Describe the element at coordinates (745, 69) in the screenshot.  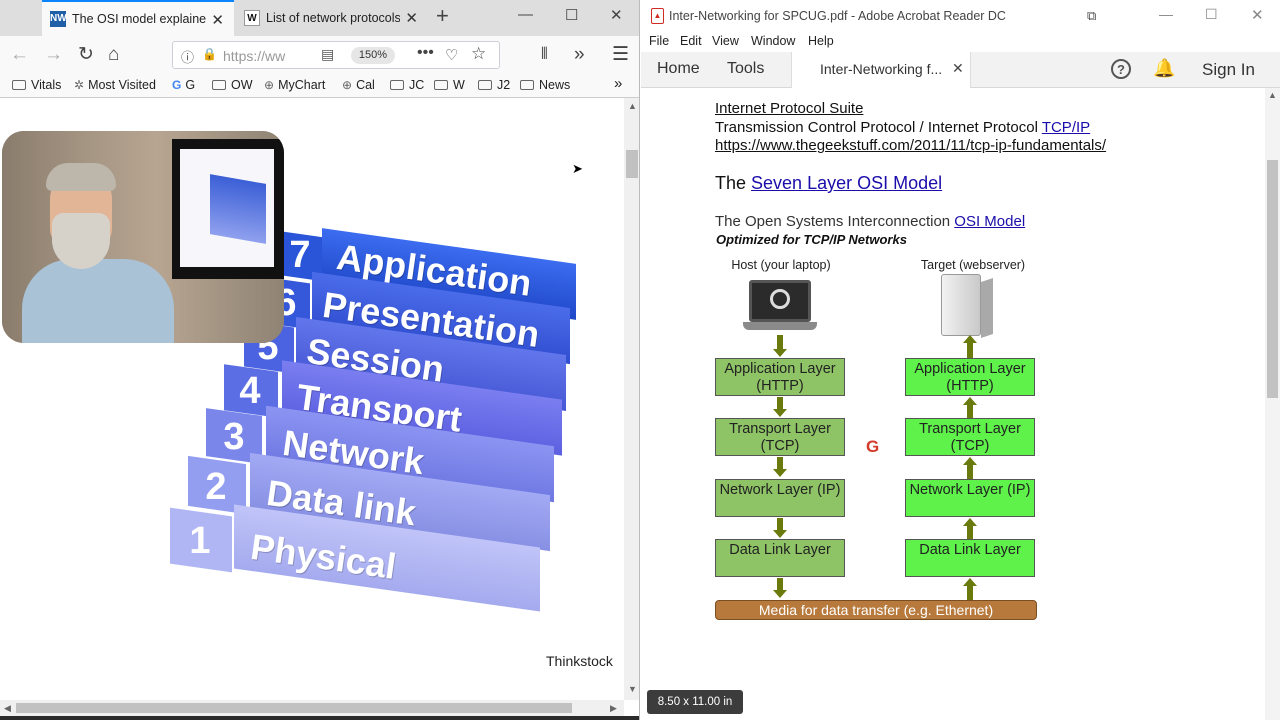
I see `tools-tab: Tools` at that location.